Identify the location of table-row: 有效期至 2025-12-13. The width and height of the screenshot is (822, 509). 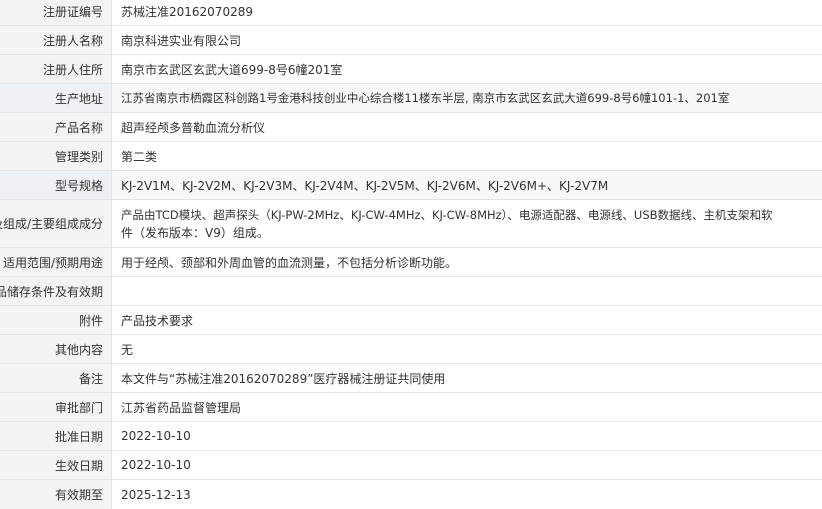
(411, 494).